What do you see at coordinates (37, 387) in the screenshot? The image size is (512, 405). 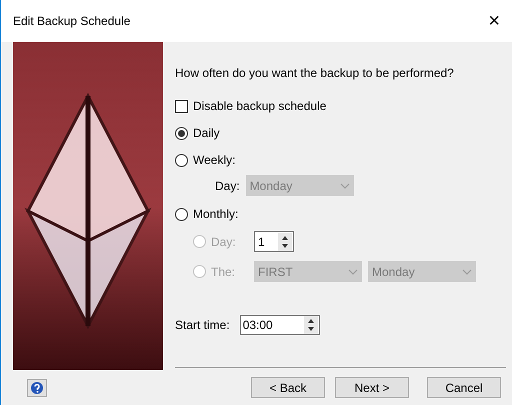 I see `help-icon` at bounding box center [37, 387].